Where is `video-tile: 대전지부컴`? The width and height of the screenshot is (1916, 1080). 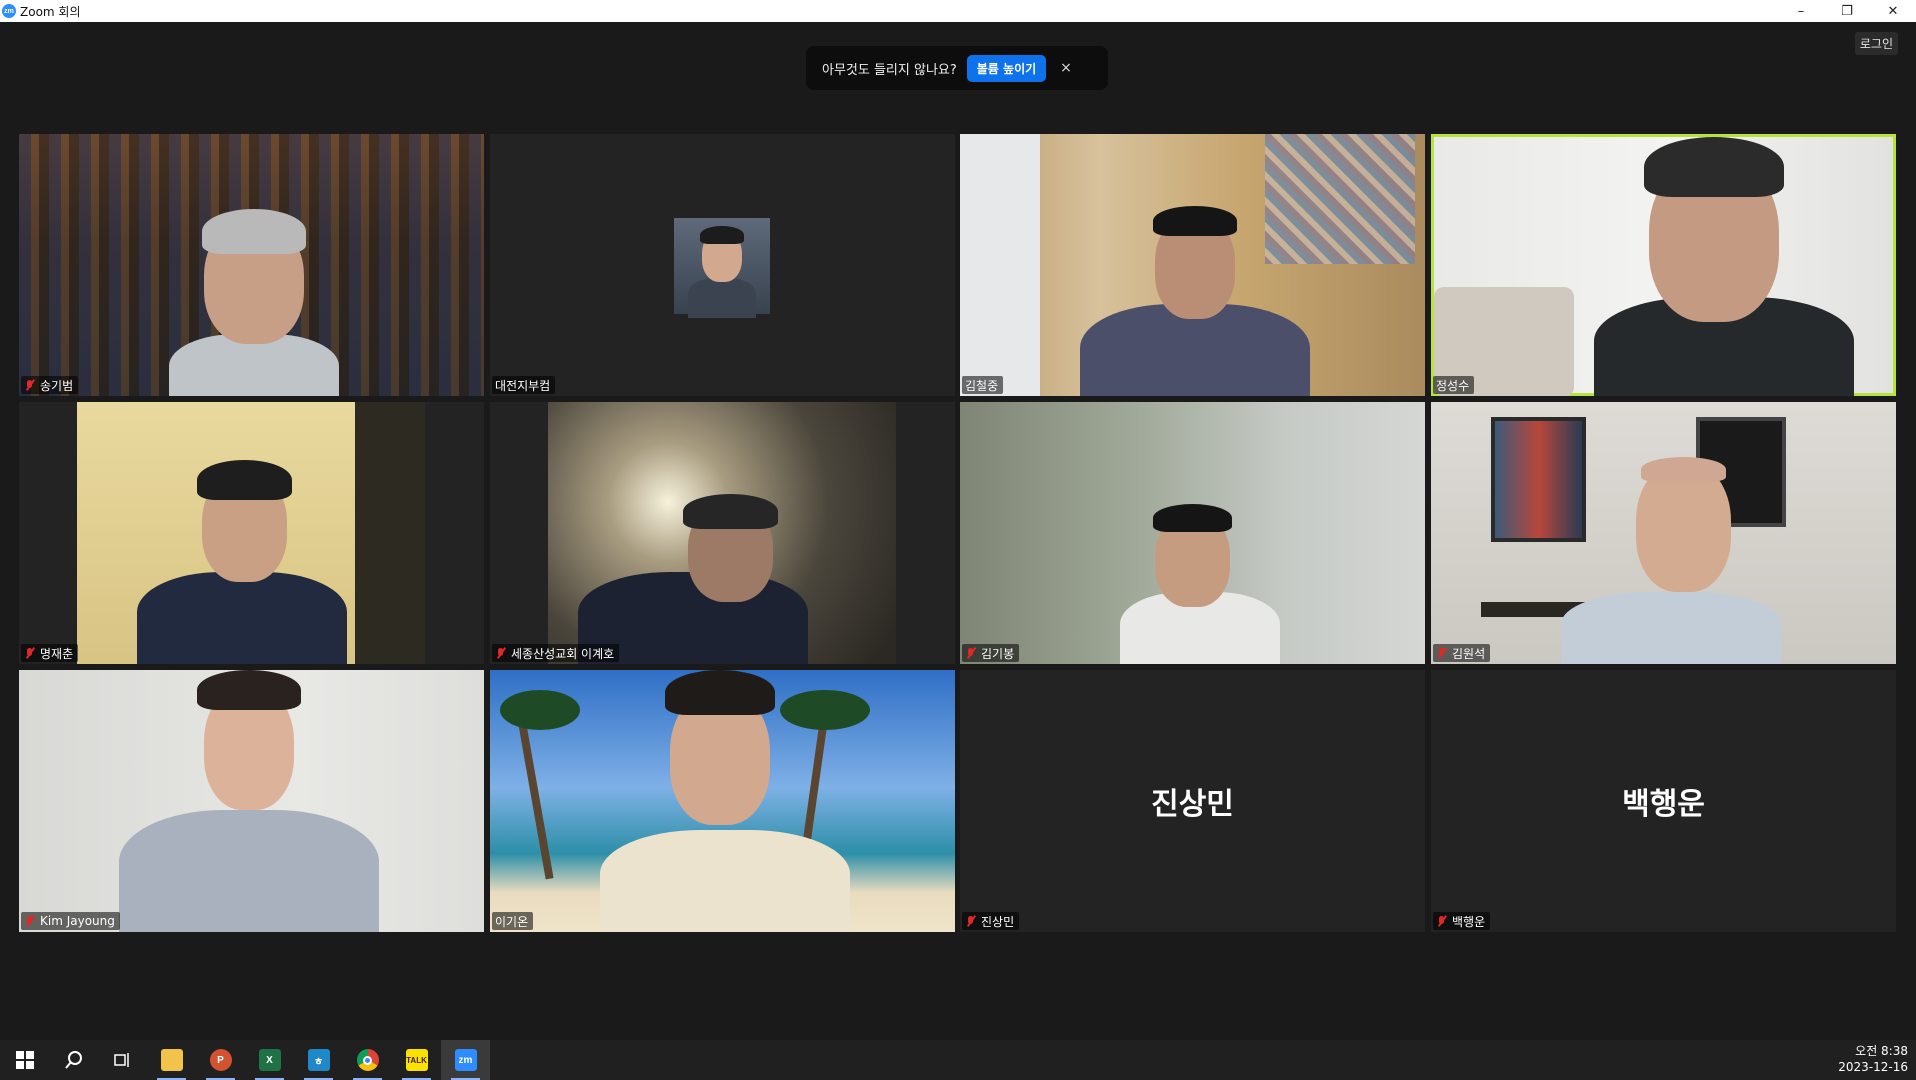
video-tile: 대전지부컴 is located at coordinates (722, 265).